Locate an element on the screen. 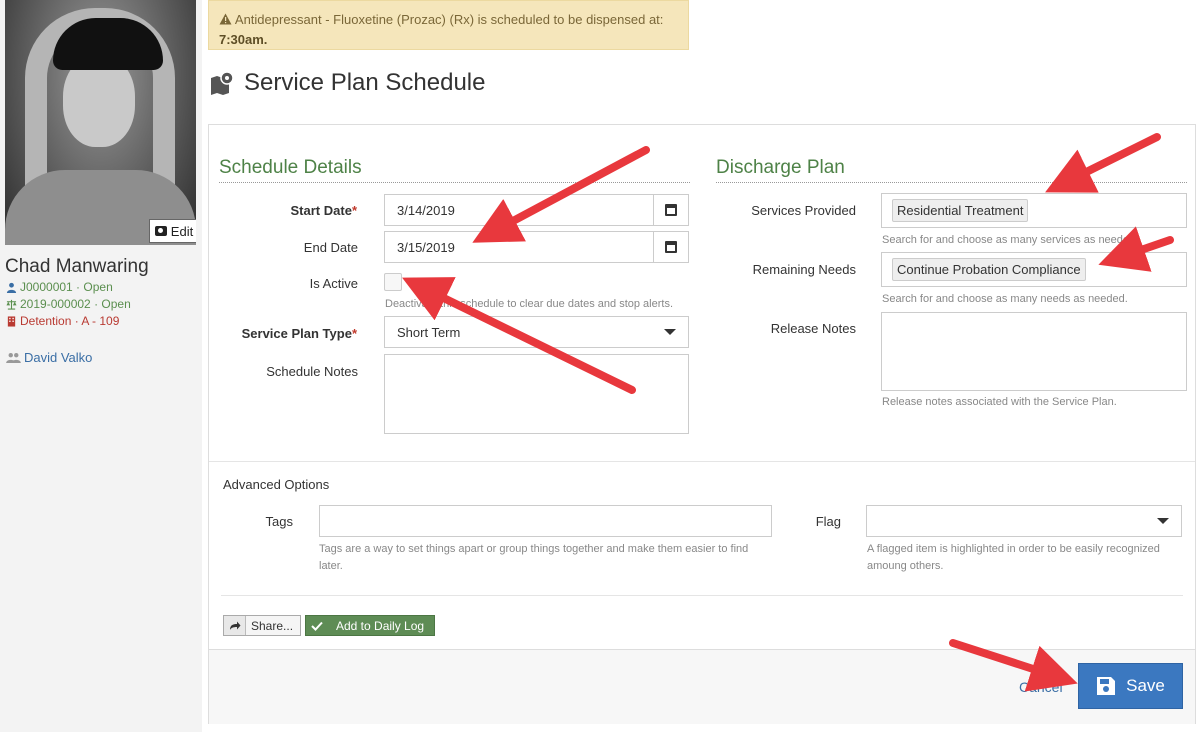  service-plan-type-label: Service Plan Type* is located at coordinates (299, 333).